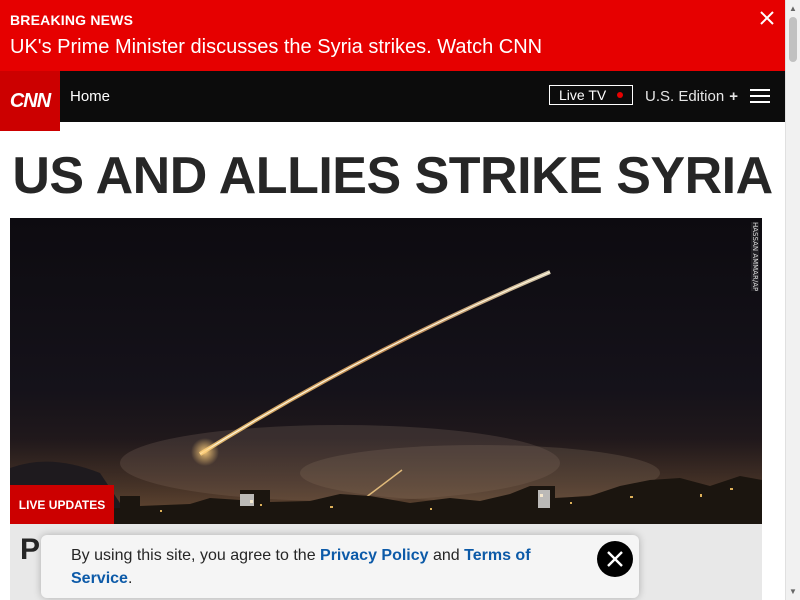 The image size is (800, 600). Describe the element at coordinates (196, 555) in the screenshot. I see `consent-prefix: By using this site, you agree to the` at that location.